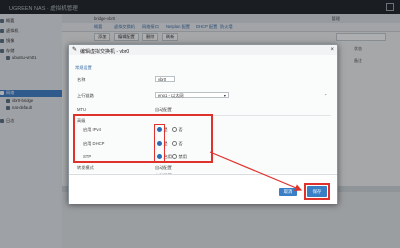 The image size is (400, 248). Describe the element at coordinates (288, 192) in the screenshot. I see `cancel-button: 取消` at that location.